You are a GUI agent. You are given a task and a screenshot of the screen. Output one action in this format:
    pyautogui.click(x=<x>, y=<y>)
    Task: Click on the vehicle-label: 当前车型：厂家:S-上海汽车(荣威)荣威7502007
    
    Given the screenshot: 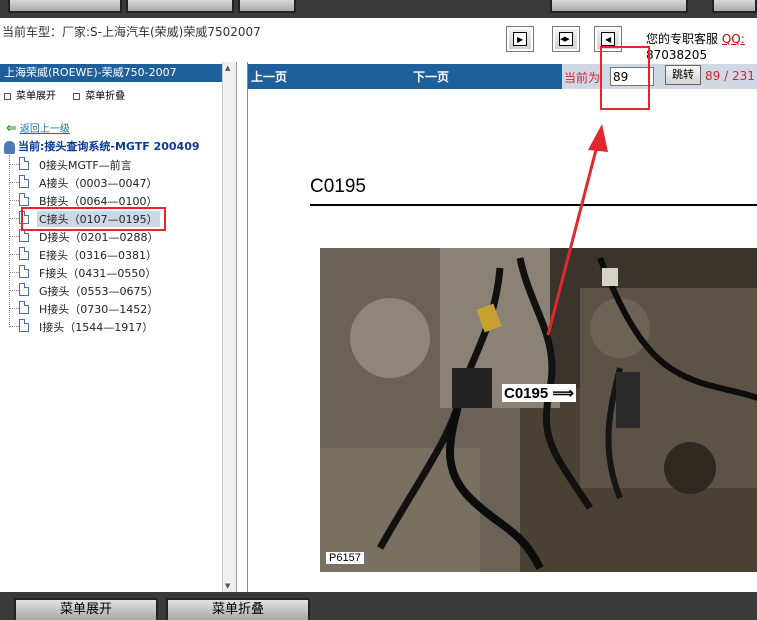 What is the action you would take?
    pyautogui.click(x=131, y=32)
    